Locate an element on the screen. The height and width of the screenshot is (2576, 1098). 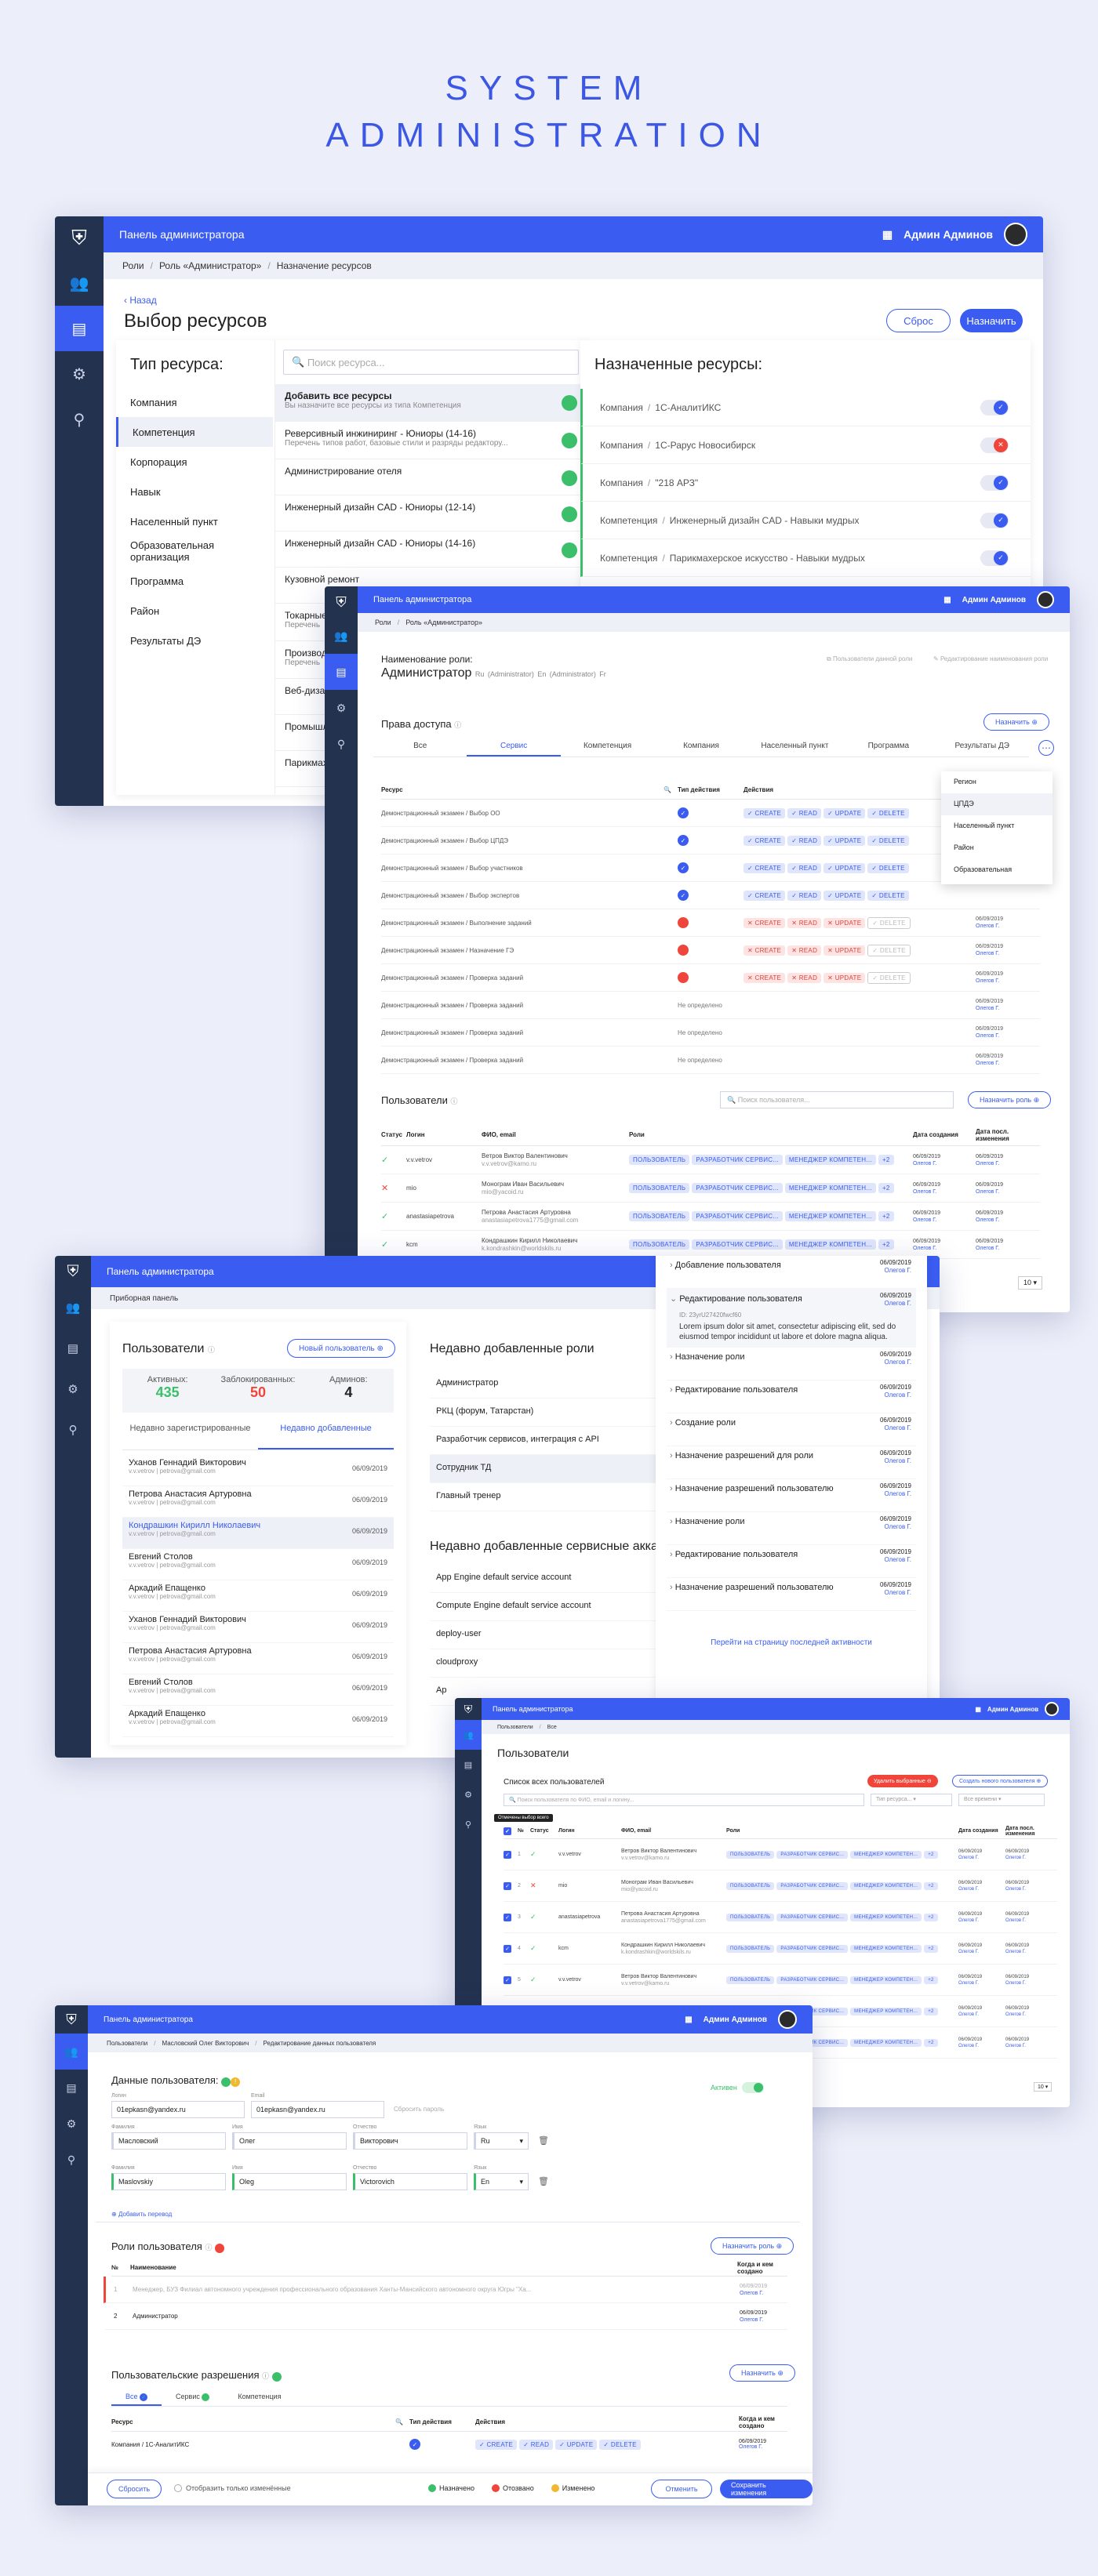
active-switch is located at coordinates (752, 2087).